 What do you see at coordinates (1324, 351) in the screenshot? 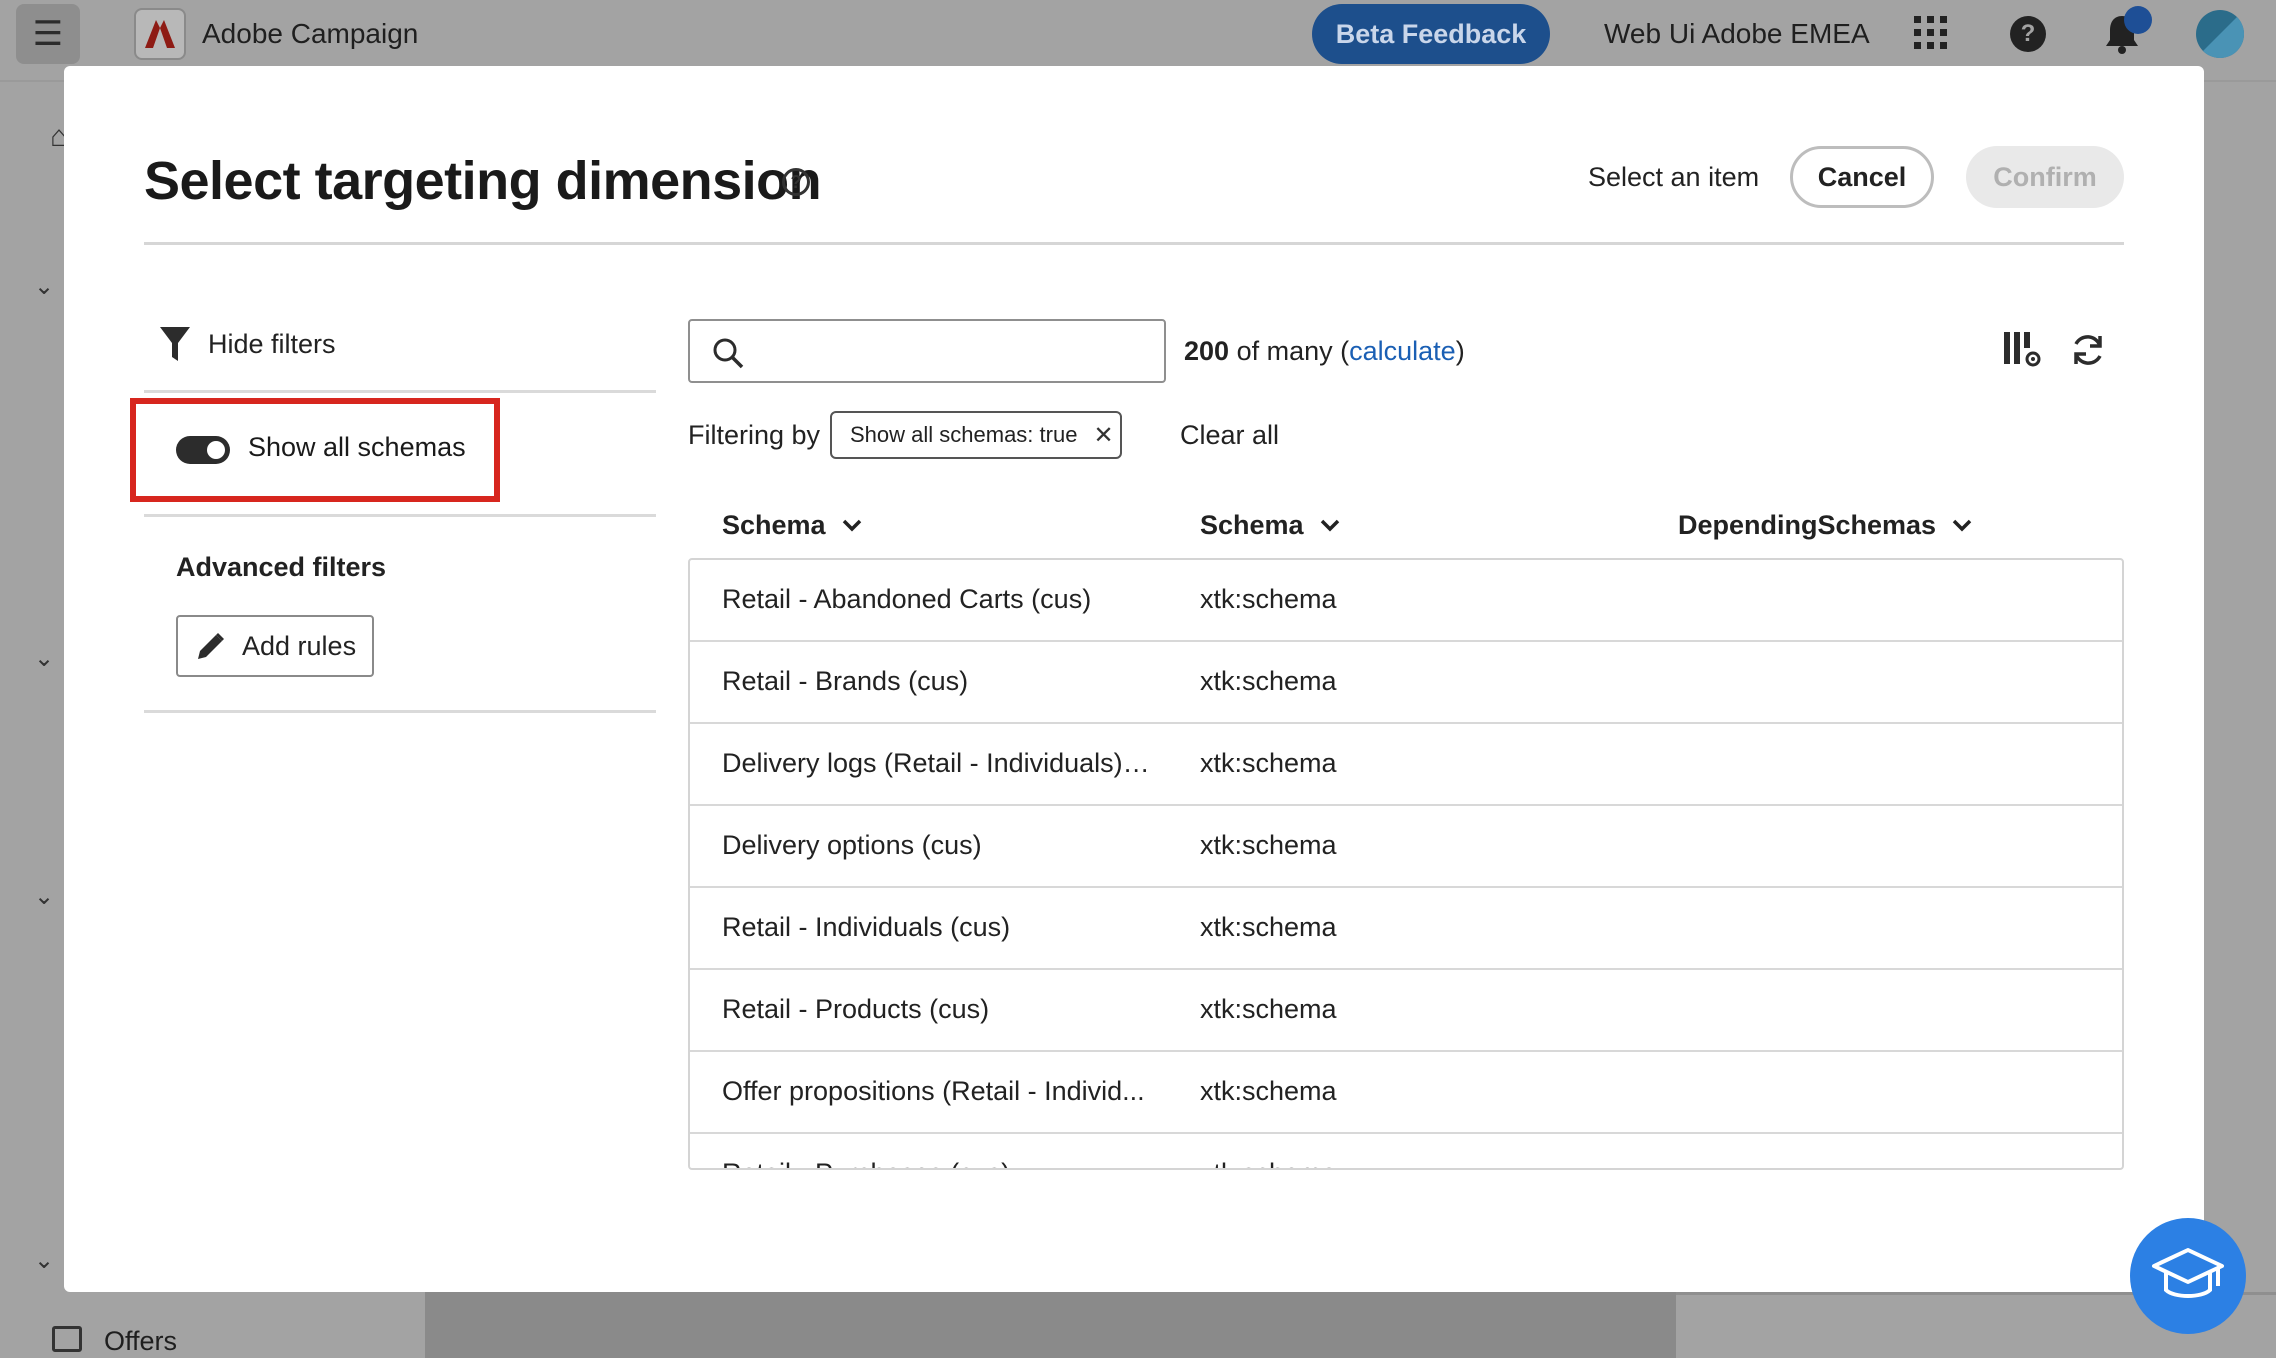
I see `result-count: 200 of many (calculate)` at bounding box center [1324, 351].